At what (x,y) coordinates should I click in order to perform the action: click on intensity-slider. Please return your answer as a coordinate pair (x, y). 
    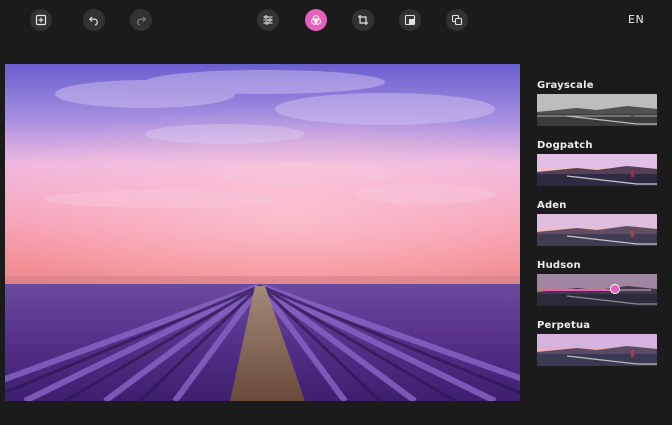
    Looking at the image, I should click on (597, 290).